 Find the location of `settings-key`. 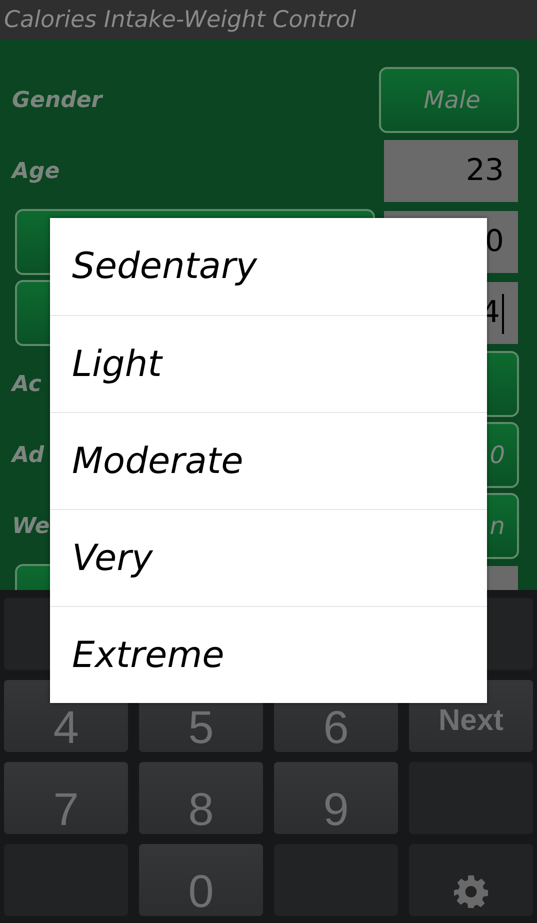

settings-key is located at coordinates (471, 880).